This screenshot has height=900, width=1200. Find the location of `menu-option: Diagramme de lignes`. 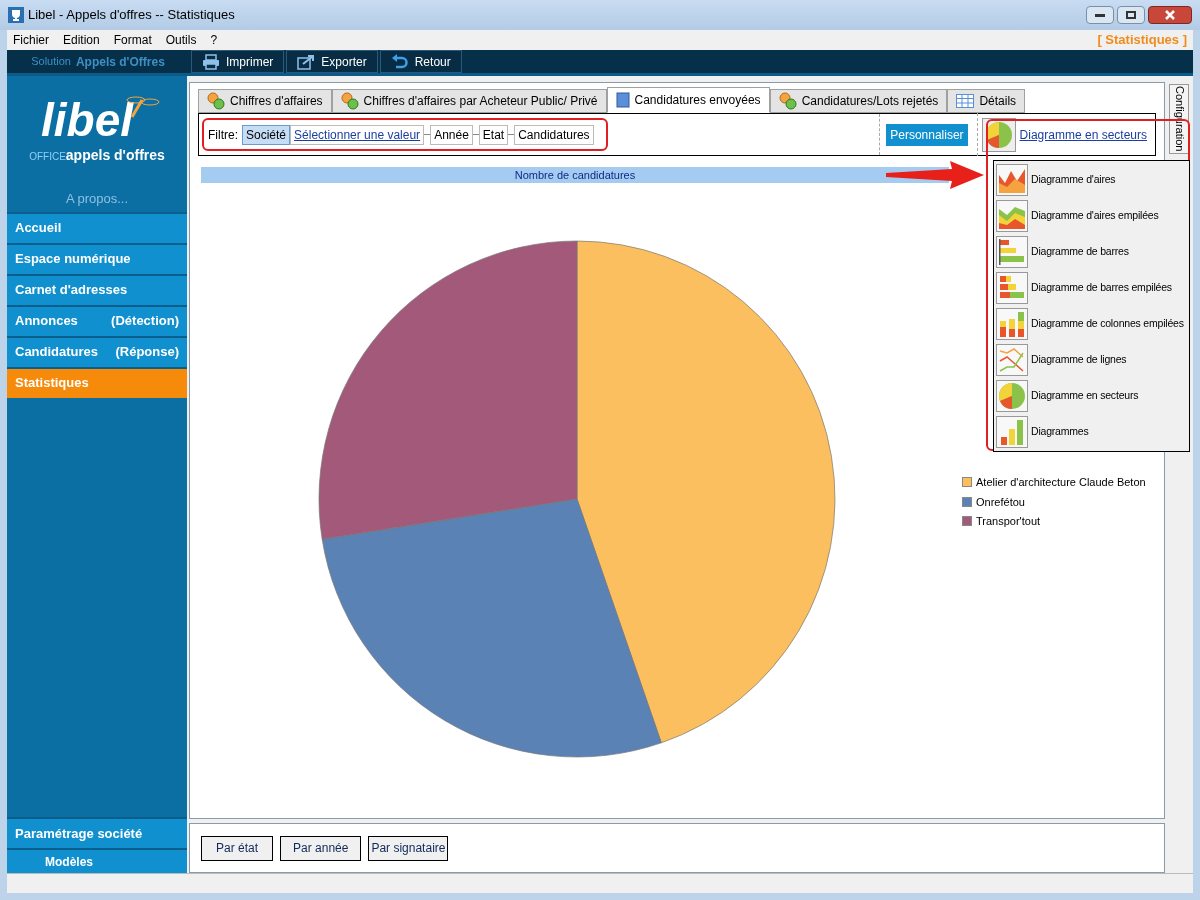

menu-option: Diagramme de lignes is located at coordinates (1091, 360).